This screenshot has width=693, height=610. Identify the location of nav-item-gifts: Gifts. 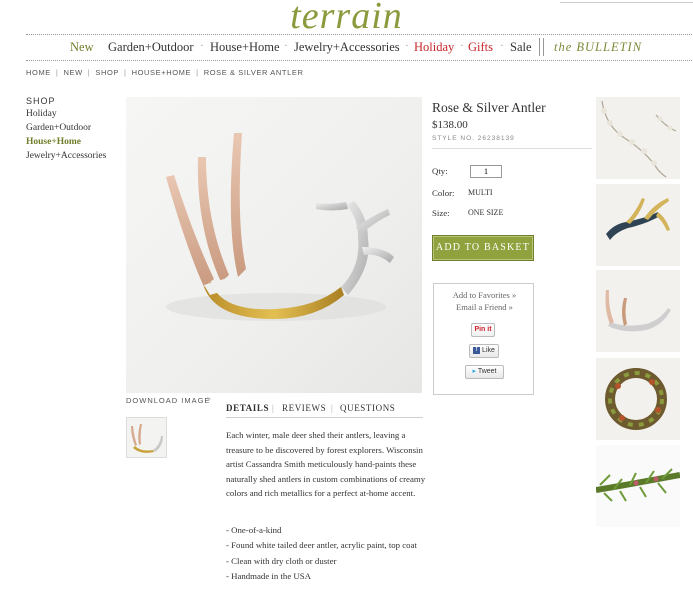
(480, 47).